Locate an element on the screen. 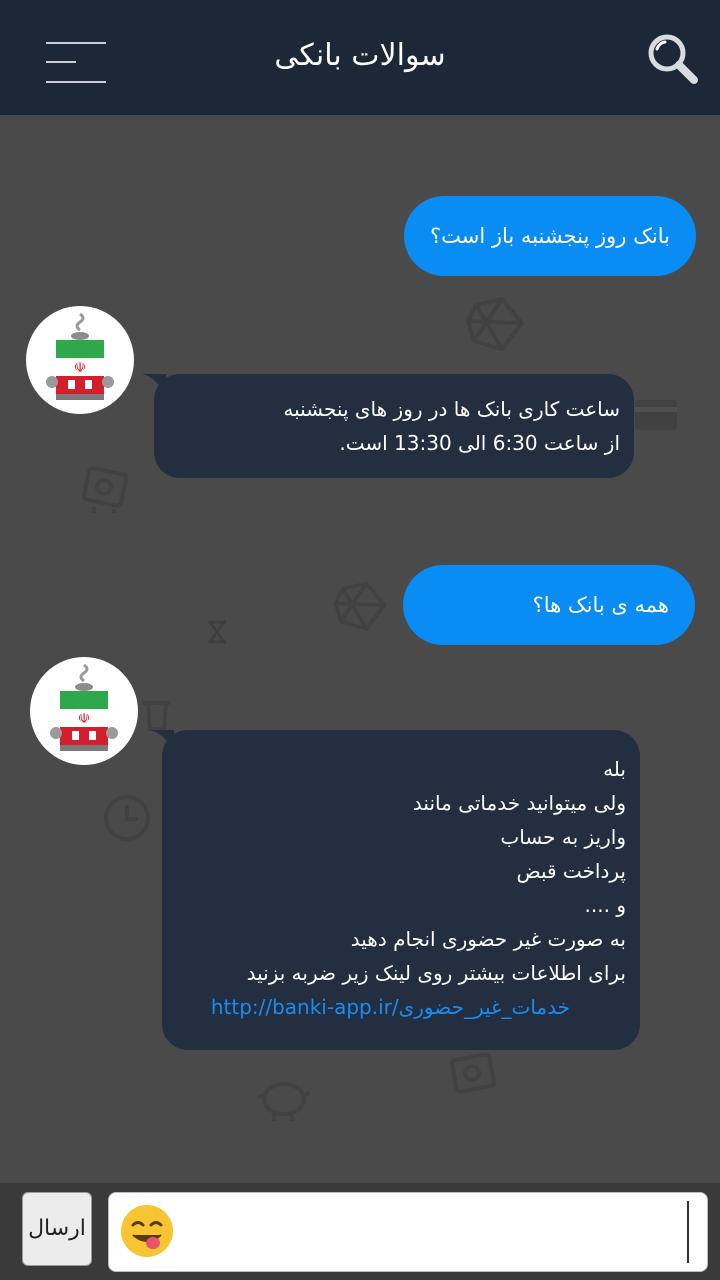 This screenshot has height=1280, width=720. send-button: ارسال is located at coordinates (57, 1229).